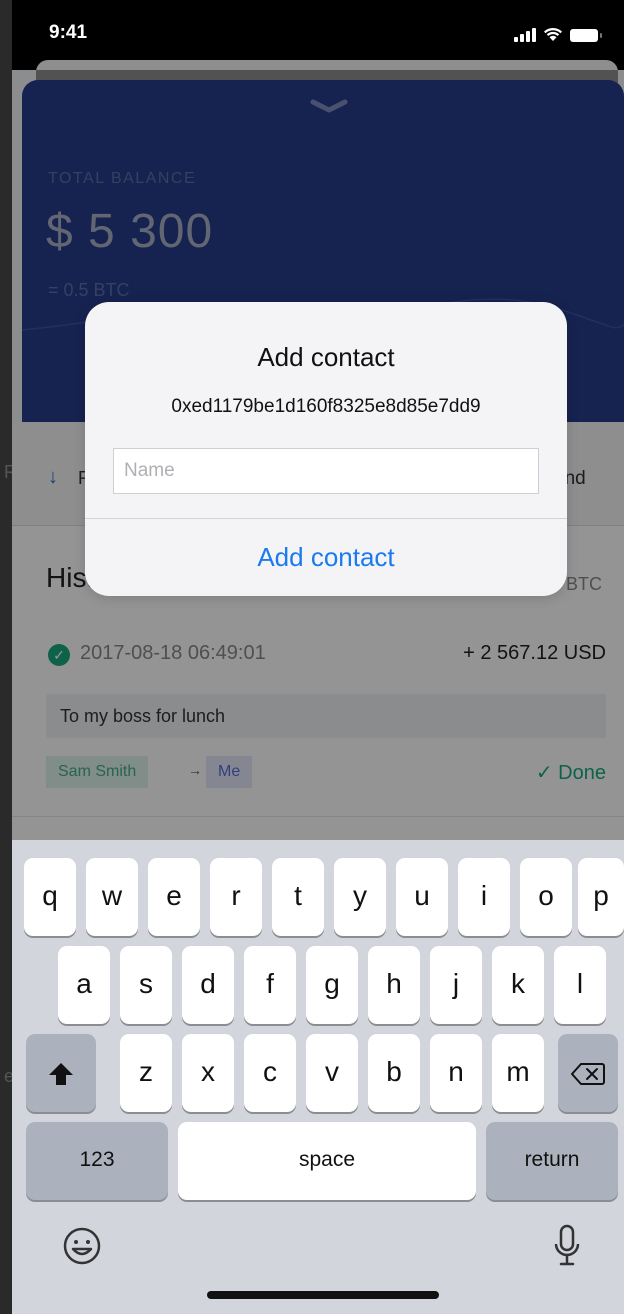 This screenshot has width=624, height=1314. Describe the element at coordinates (146, 1073) in the screenshot. I see `key-z: z` at that location.